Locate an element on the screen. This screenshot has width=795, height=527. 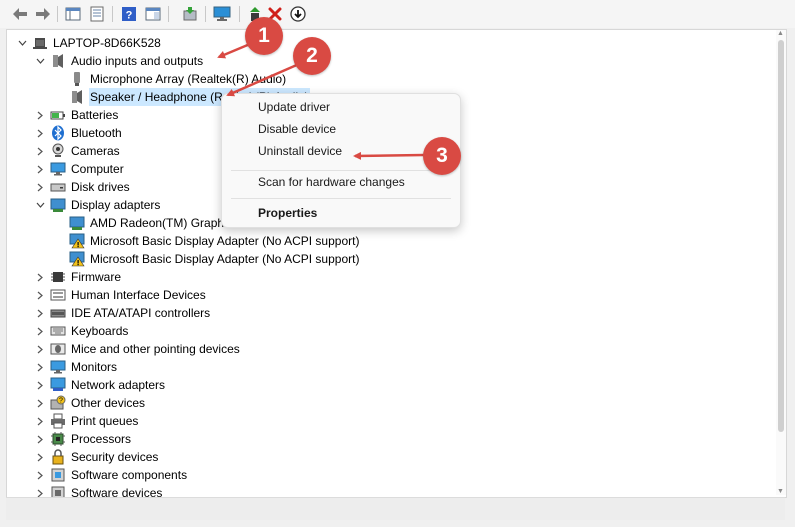
firmware-chip-icon is located at coordinates (58, 277).